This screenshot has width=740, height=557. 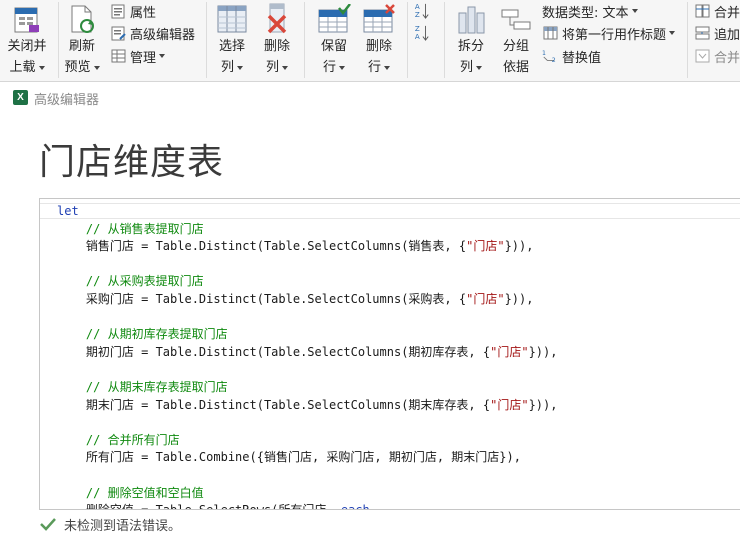 I want to click on code-token: "门店", so click(x=485, y=298).